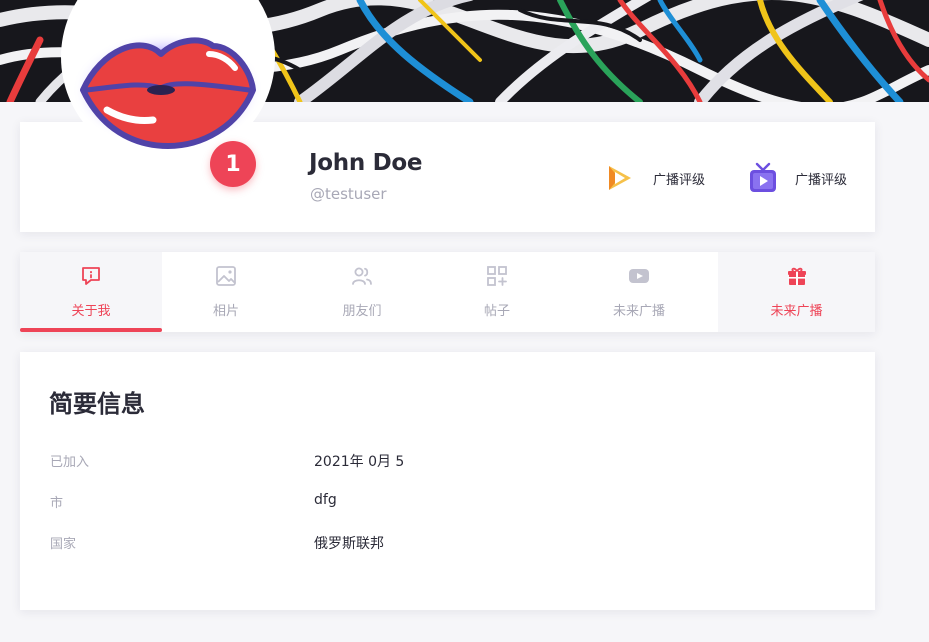 This screenshot has width=929, height=642. I want to click on tab-posts: 帖子, so click(497, 292).